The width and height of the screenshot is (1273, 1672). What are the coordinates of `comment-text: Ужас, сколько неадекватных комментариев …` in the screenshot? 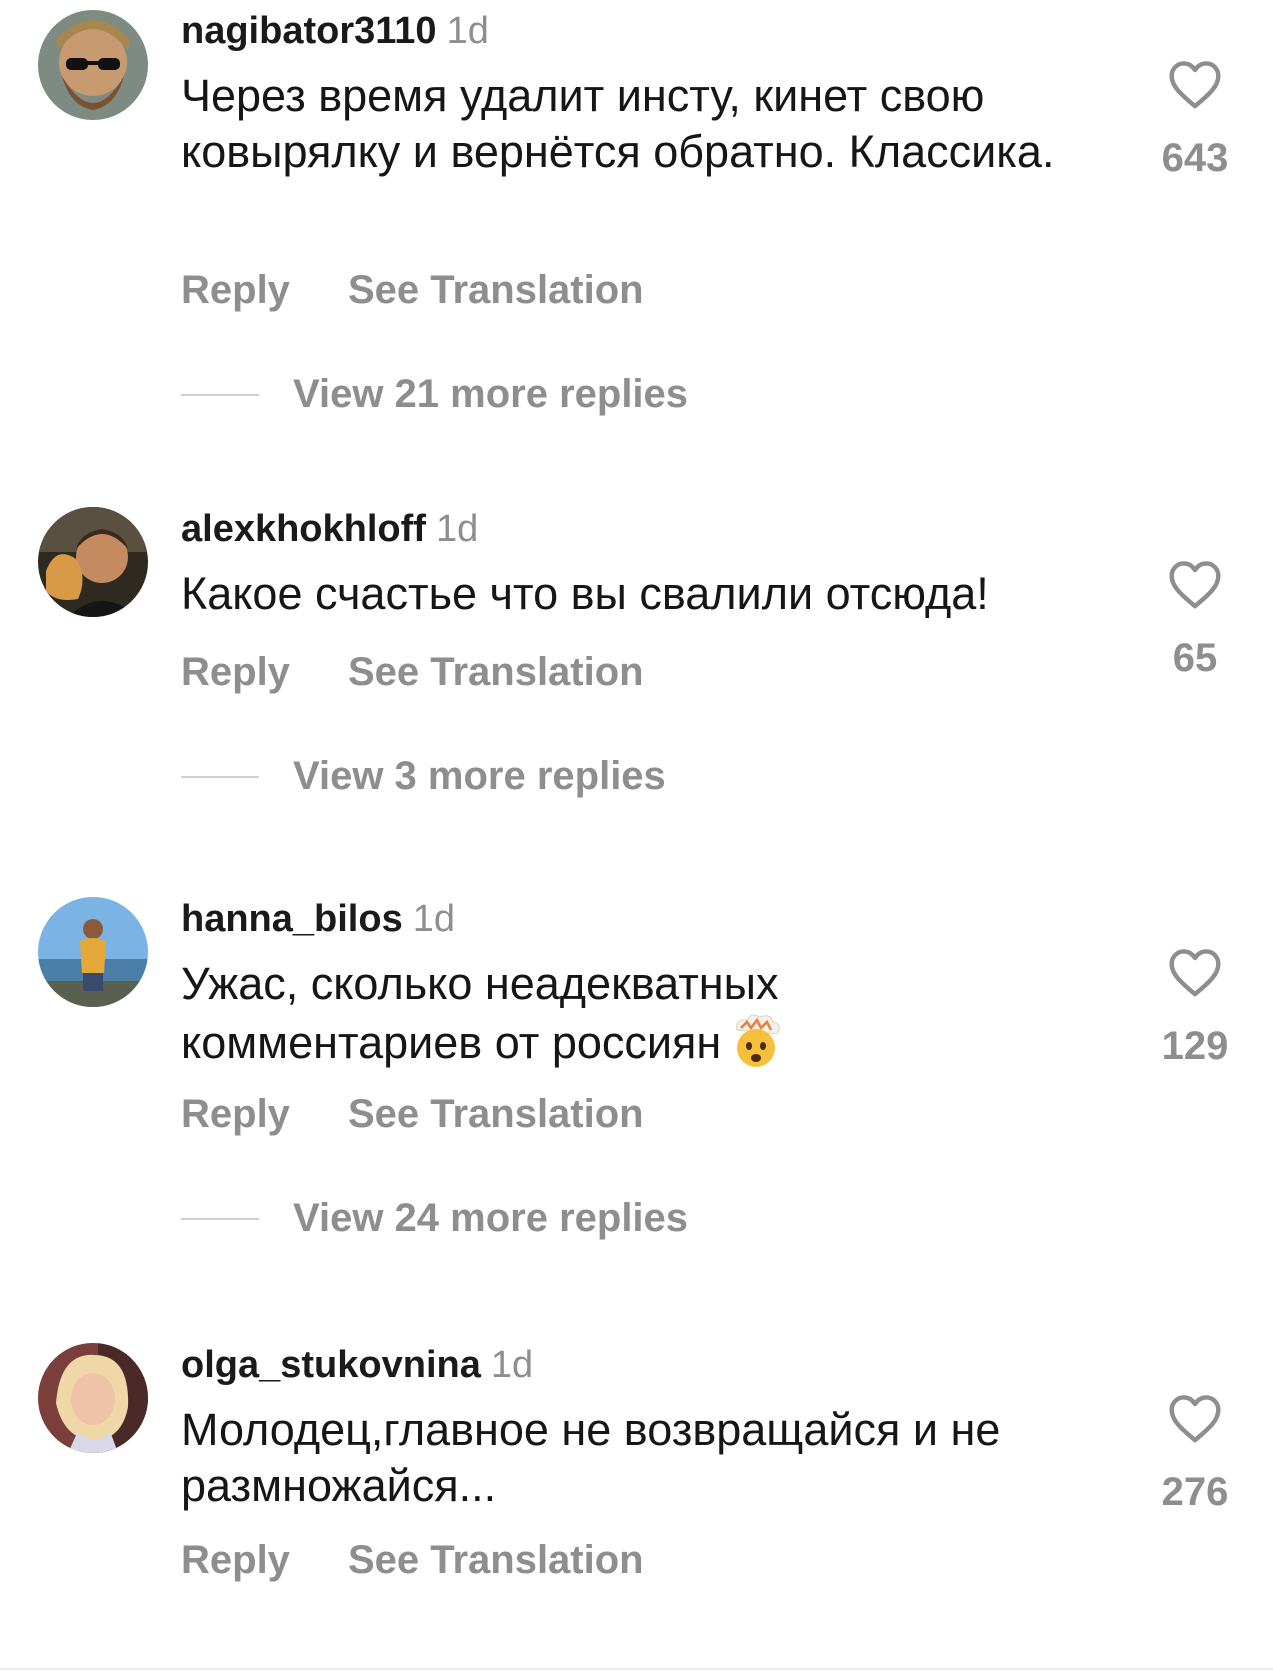 It's located at (541, 1013).